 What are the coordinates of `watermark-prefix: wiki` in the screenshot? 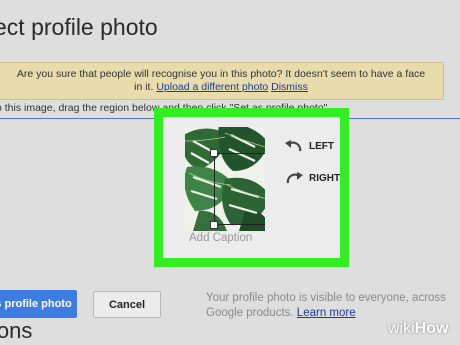 It's located at (401, 328).